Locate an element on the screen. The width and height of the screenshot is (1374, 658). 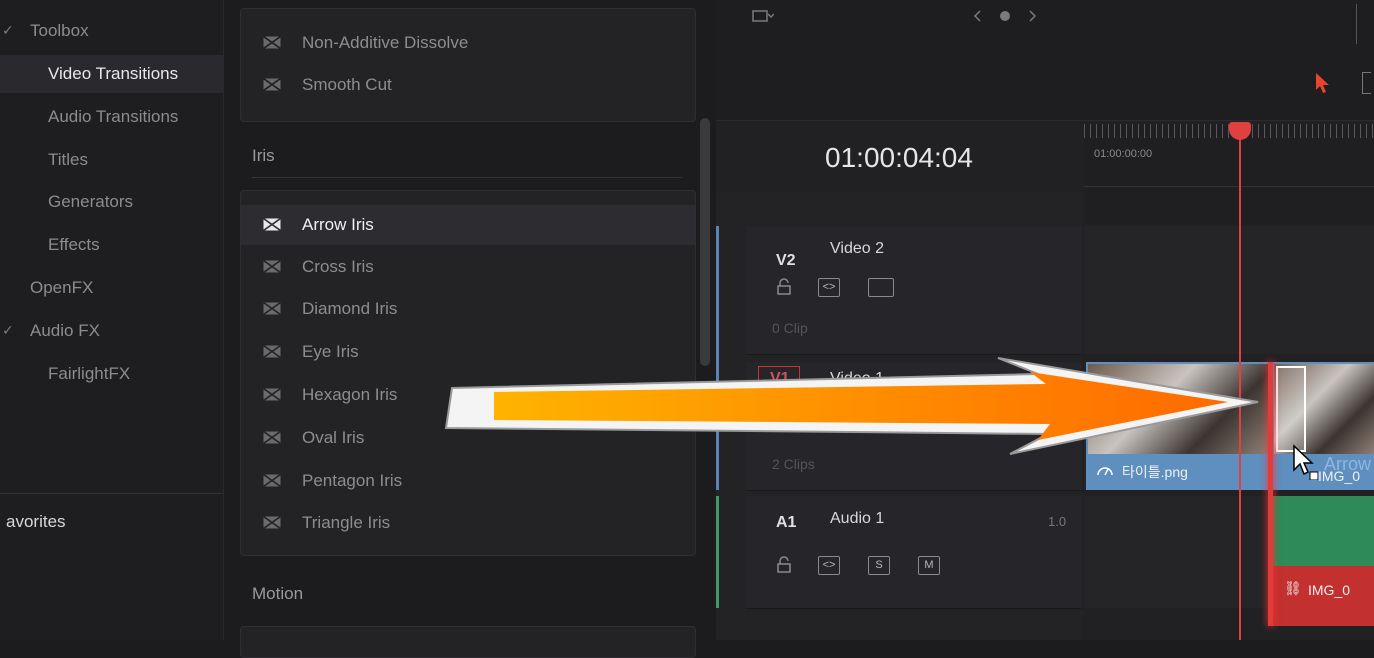
sidebar-item-label: avorites is located at coordinates (36, 521).